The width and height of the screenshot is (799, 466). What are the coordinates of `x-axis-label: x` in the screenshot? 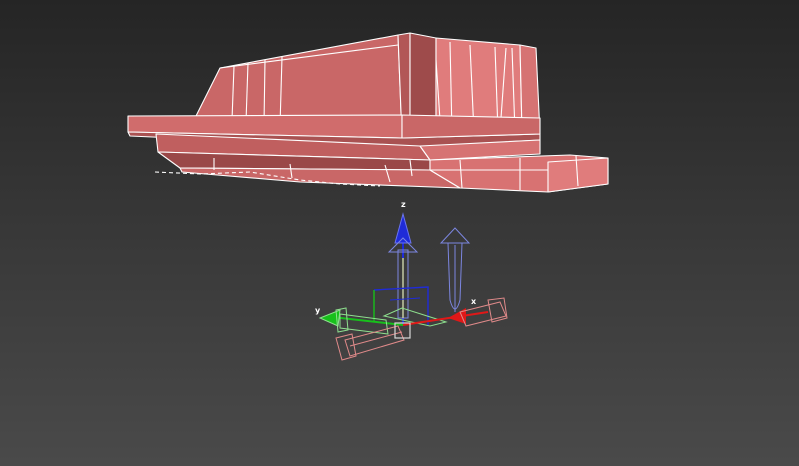 It's located at (474, 301).